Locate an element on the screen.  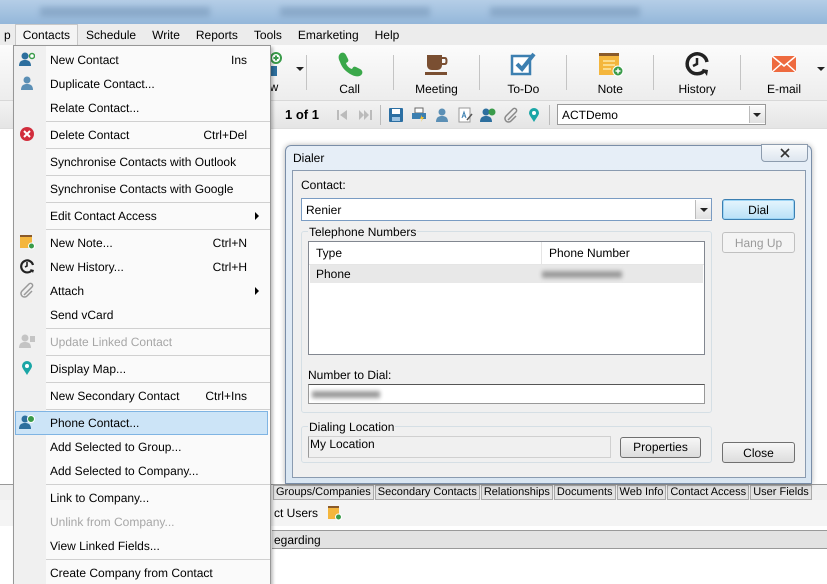
menu-bar-item: Tools is located at coordinates (268, 34).